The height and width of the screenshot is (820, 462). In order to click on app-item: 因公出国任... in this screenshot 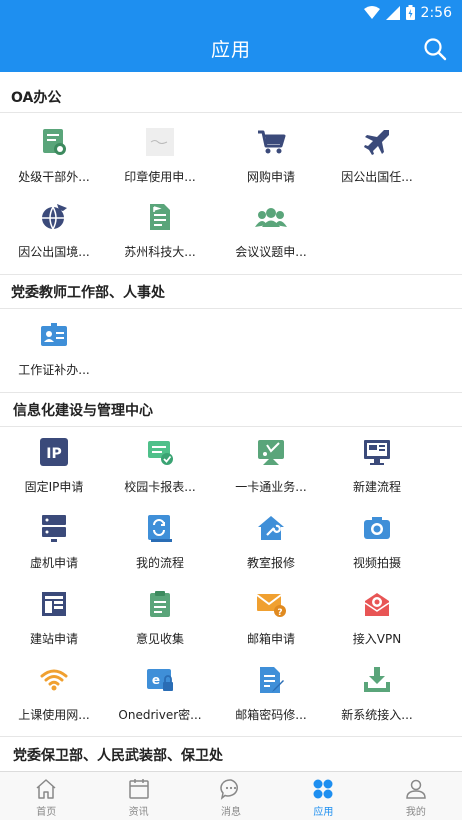, I will do `click(377, 157)`.